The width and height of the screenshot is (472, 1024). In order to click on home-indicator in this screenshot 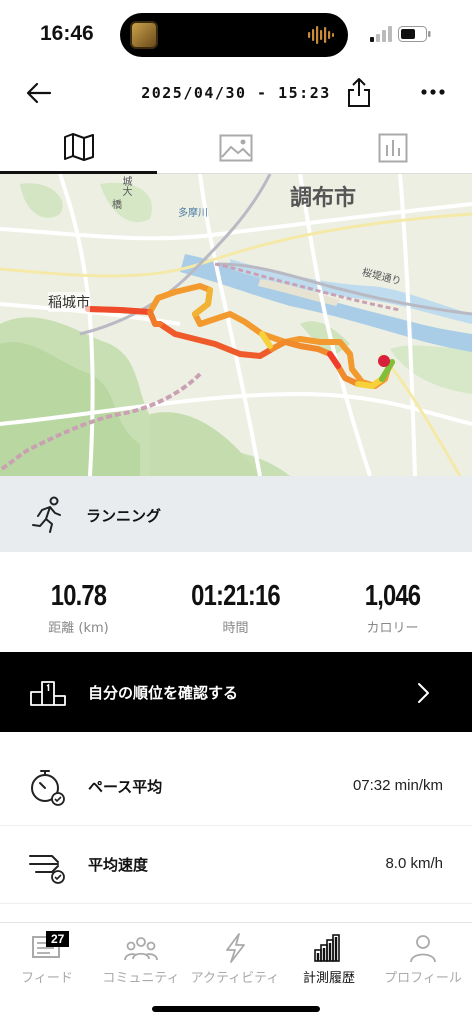, I will do `click(236, 1009)`.